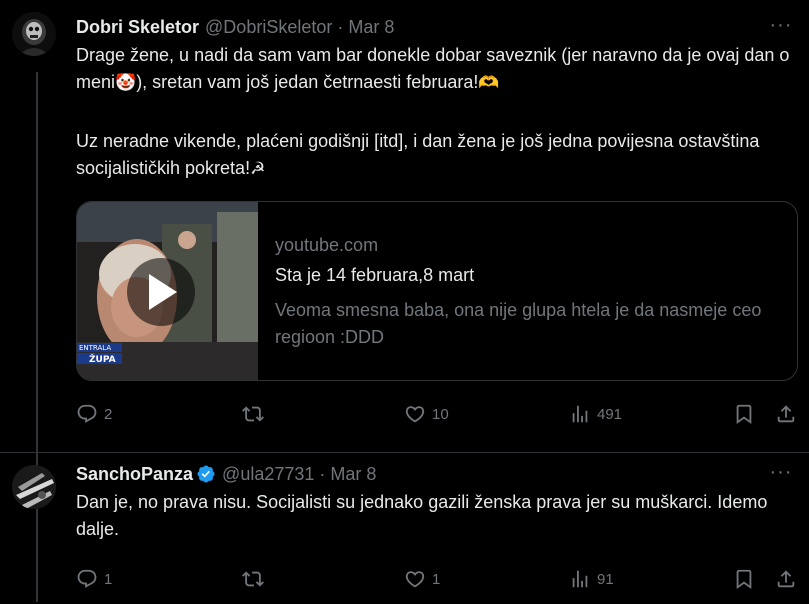 This screenshot has height=604, width=809. I want to click on reply-button: 2, so click(94, 414).